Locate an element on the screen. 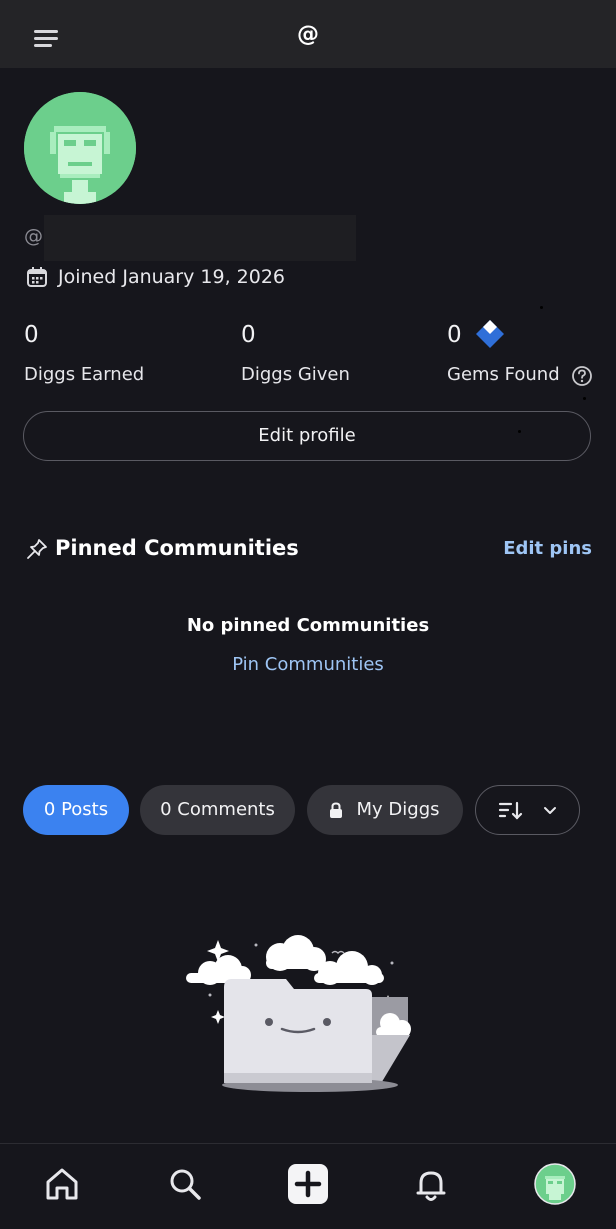 Image resolution: width=616 pixels, height=1229 pixels. joined-date: Joined January 19, 2026 is located at coordinates (172, 277).